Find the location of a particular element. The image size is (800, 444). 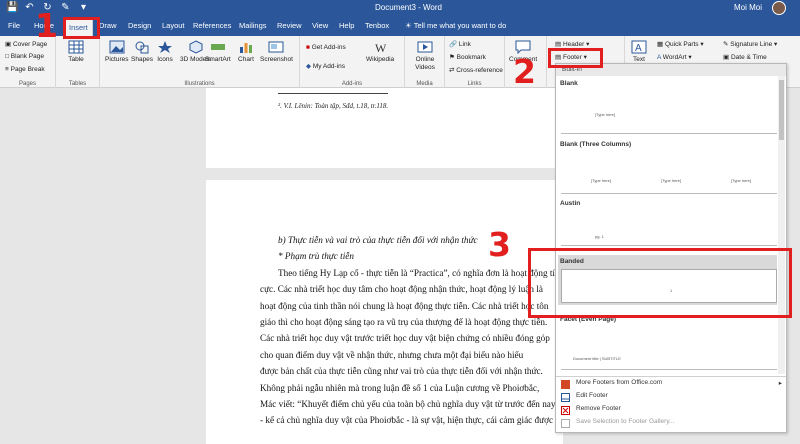

document-title: Document3 - Word is located at coordinates (408, 7).